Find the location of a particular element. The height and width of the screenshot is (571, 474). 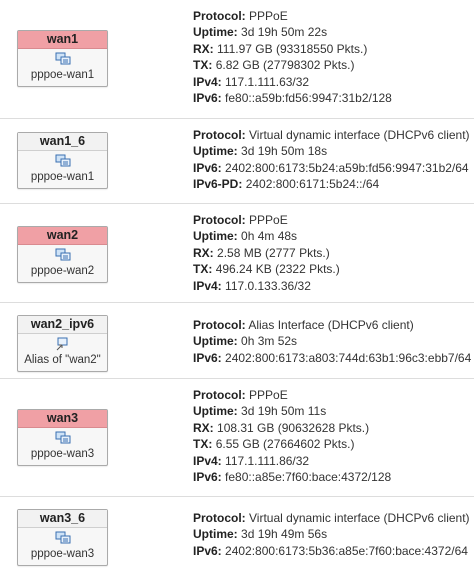

interface-name: wan3_6 is located at coordinates (62, 519).